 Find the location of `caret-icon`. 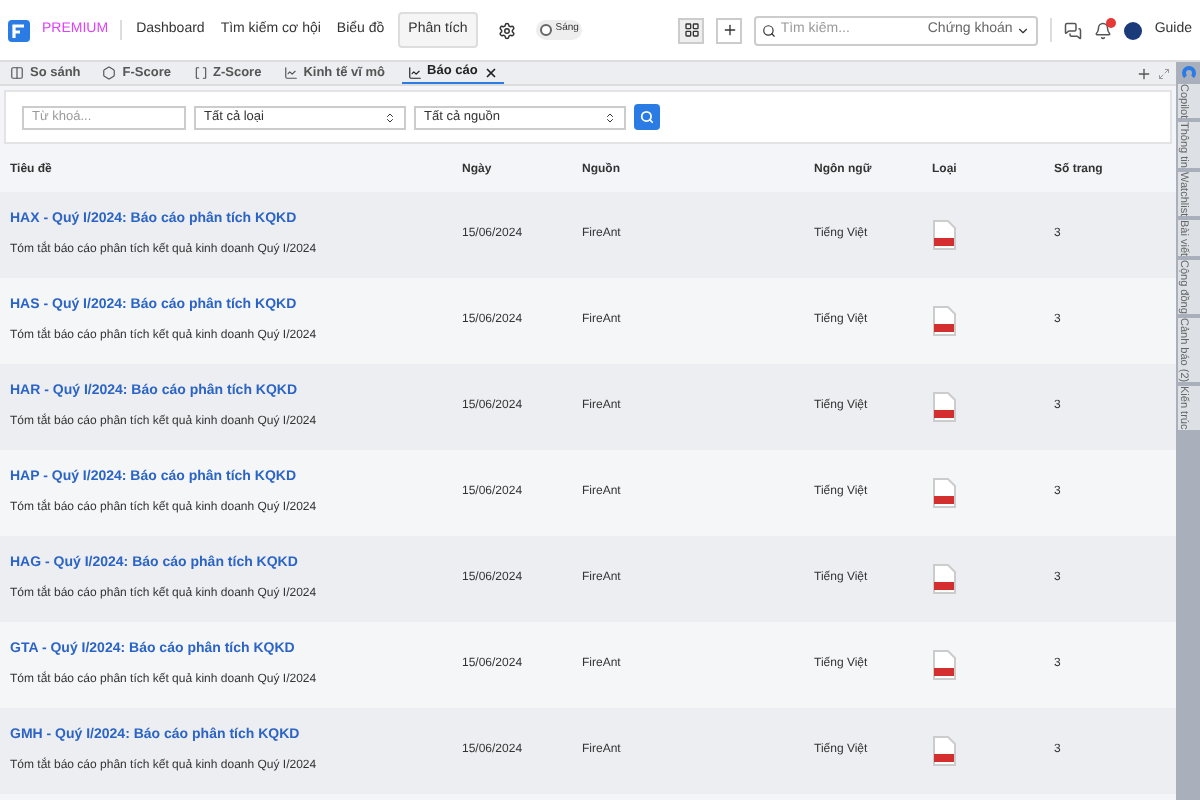

caret-icon is located at coordinates (1023, 30).